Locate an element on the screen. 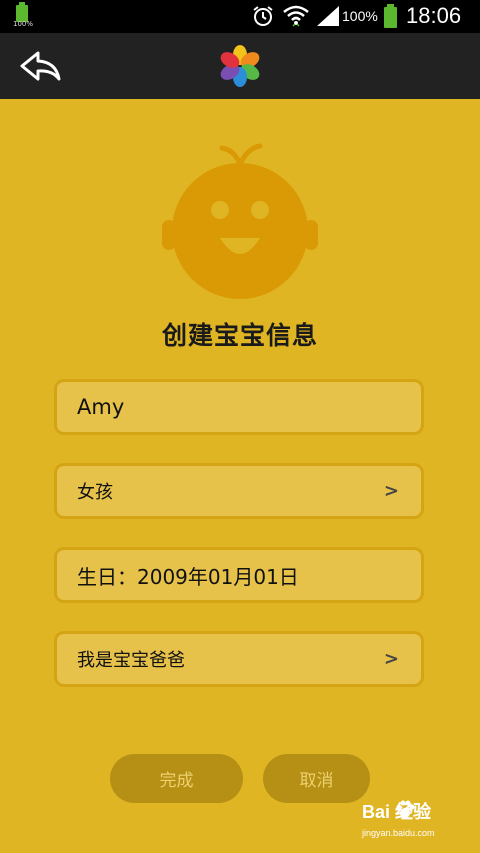 This screenshot has width=480, height=853. birthday-field: 生日：2009年01月01日 is located at coordinates (239, 575).